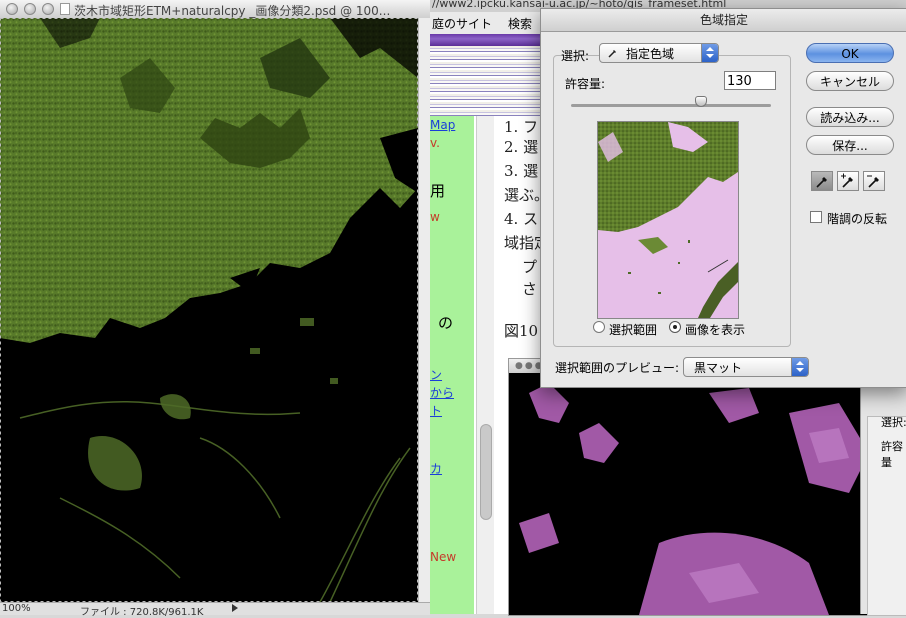  What do you see at coordinates (486, 472) in the screenshot?
I see `nav-scroll-thumb` at bounding box center [486, 472].